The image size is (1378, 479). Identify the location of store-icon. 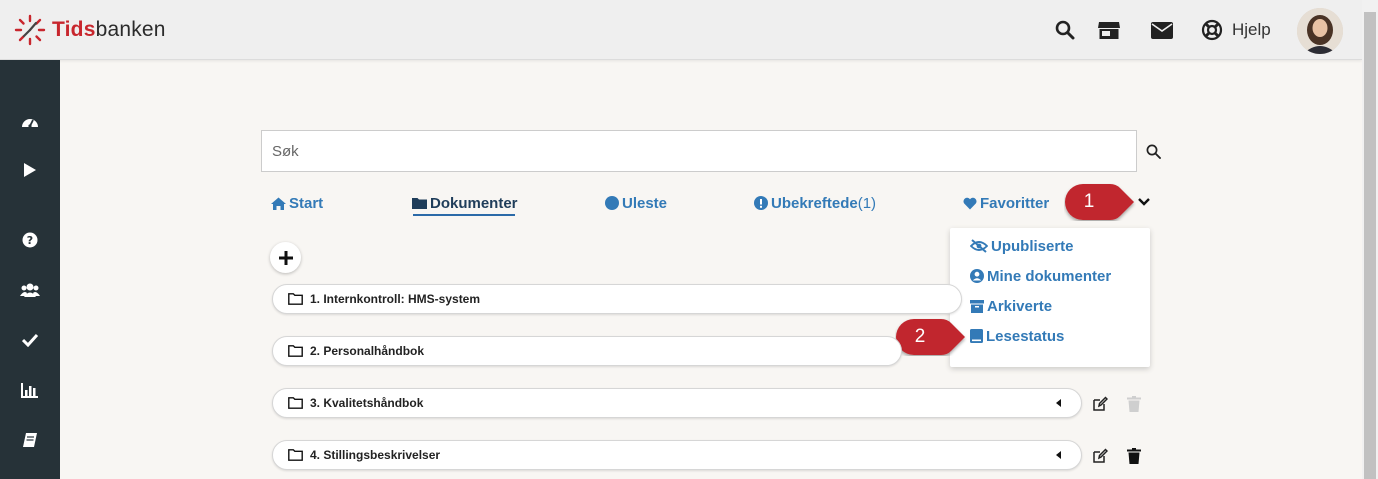
(1109, 30).